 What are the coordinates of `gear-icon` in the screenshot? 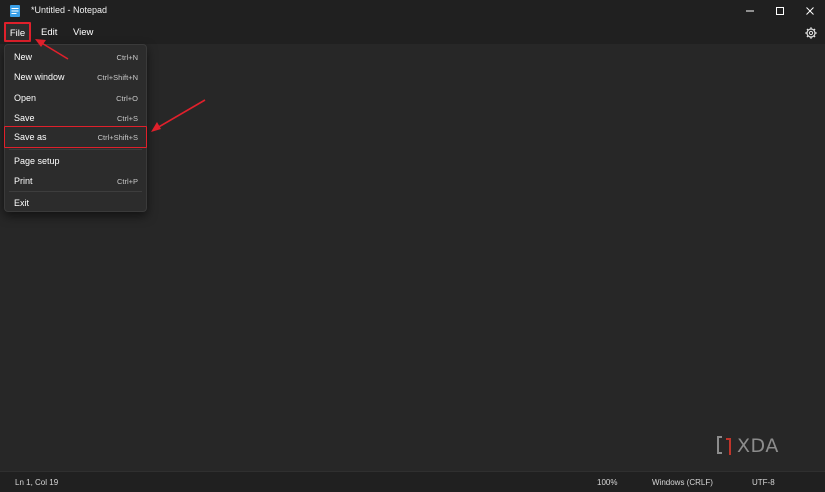 It's located at (811, 33).